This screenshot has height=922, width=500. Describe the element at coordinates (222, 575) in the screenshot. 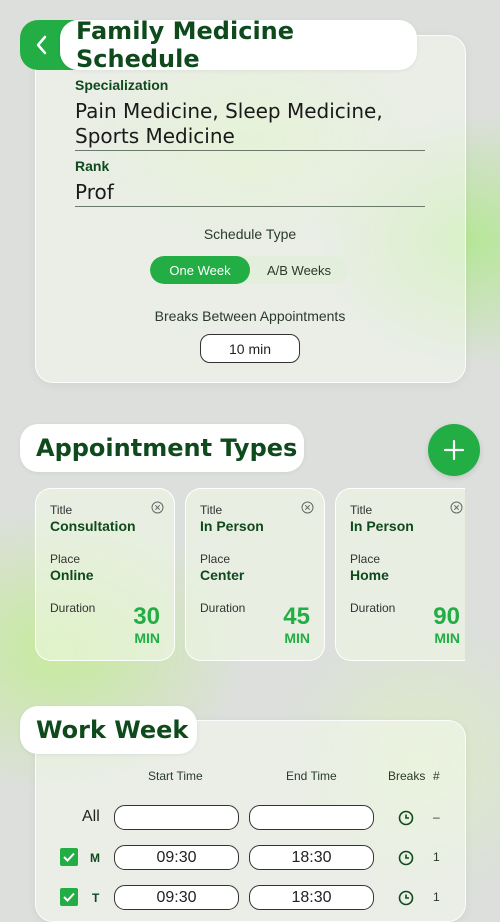

I see `place-value: Center` at that location.